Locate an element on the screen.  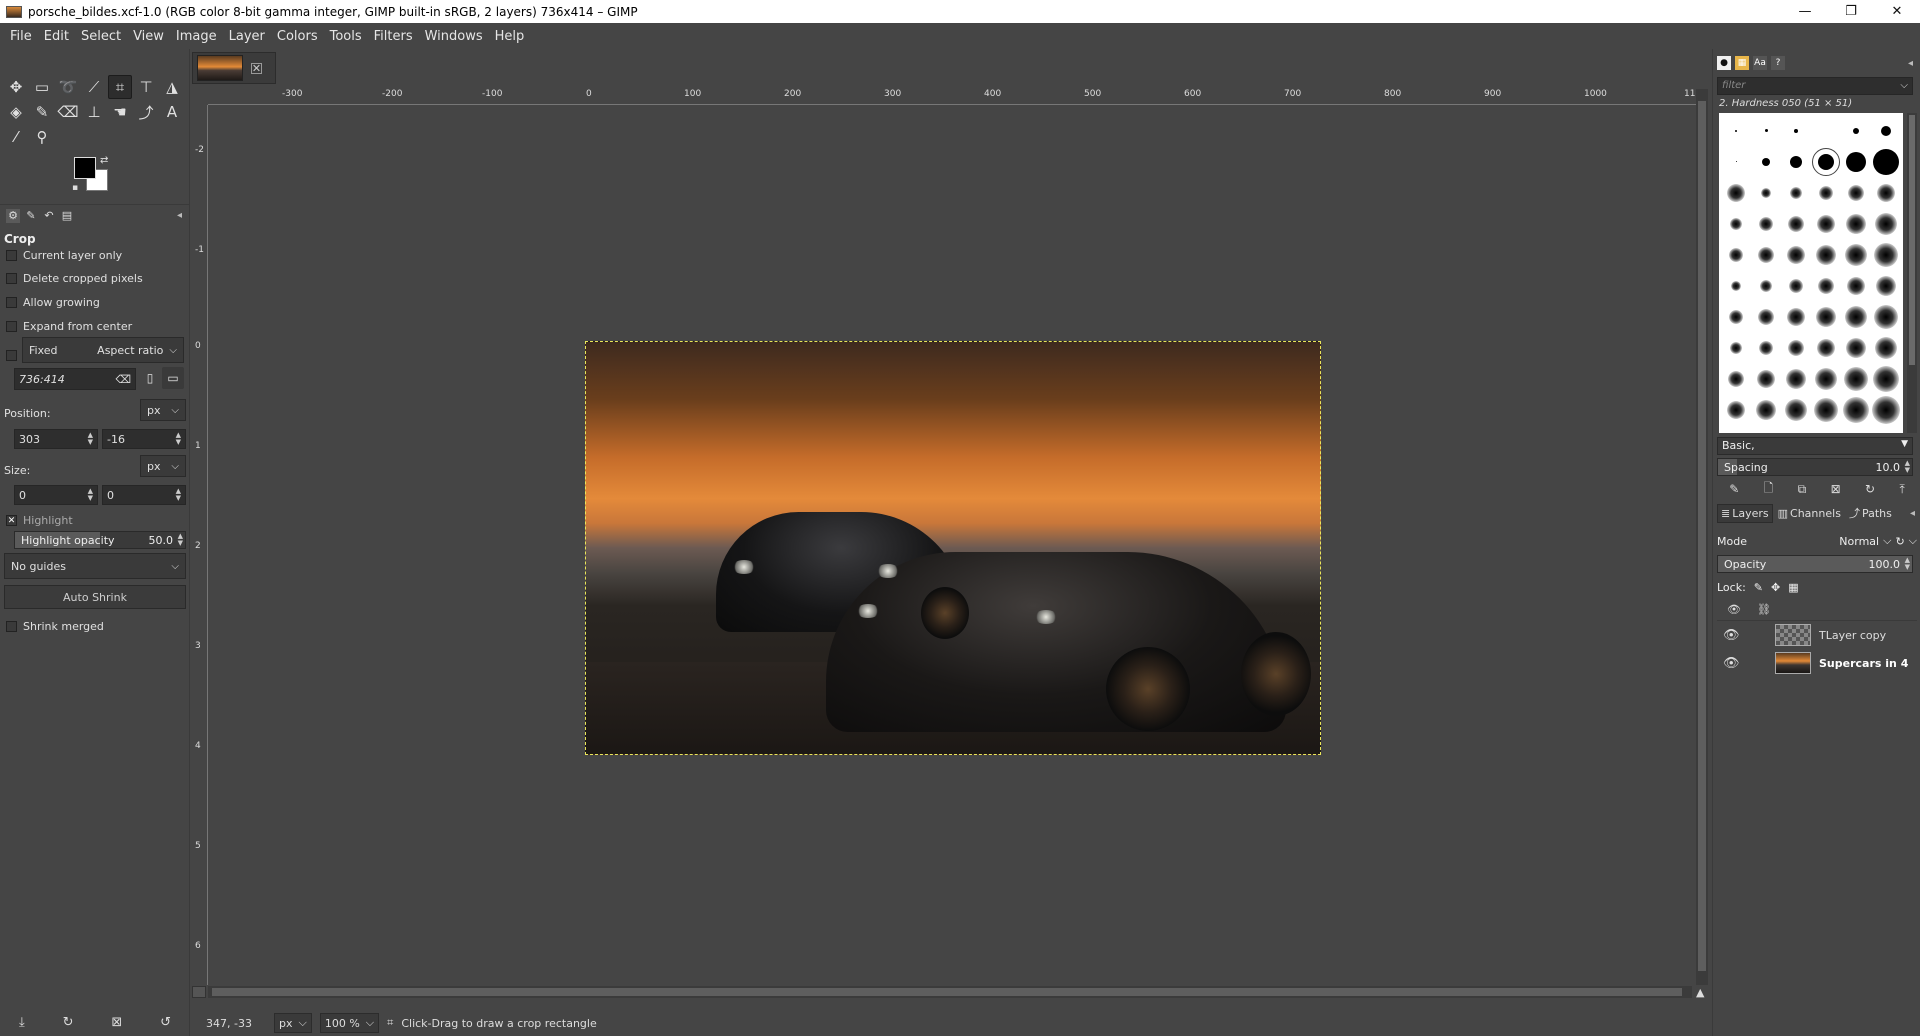
close-button: ✕ is located at coordinates (1897, 11).